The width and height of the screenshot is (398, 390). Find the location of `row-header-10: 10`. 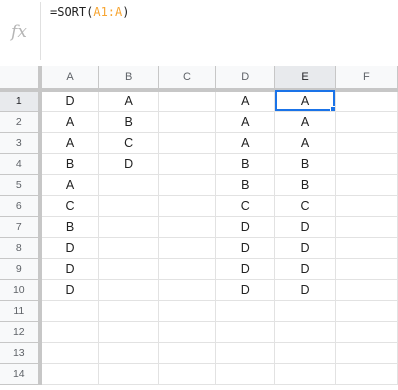

row-header-10: 10 is located at coordinates (21, 290).